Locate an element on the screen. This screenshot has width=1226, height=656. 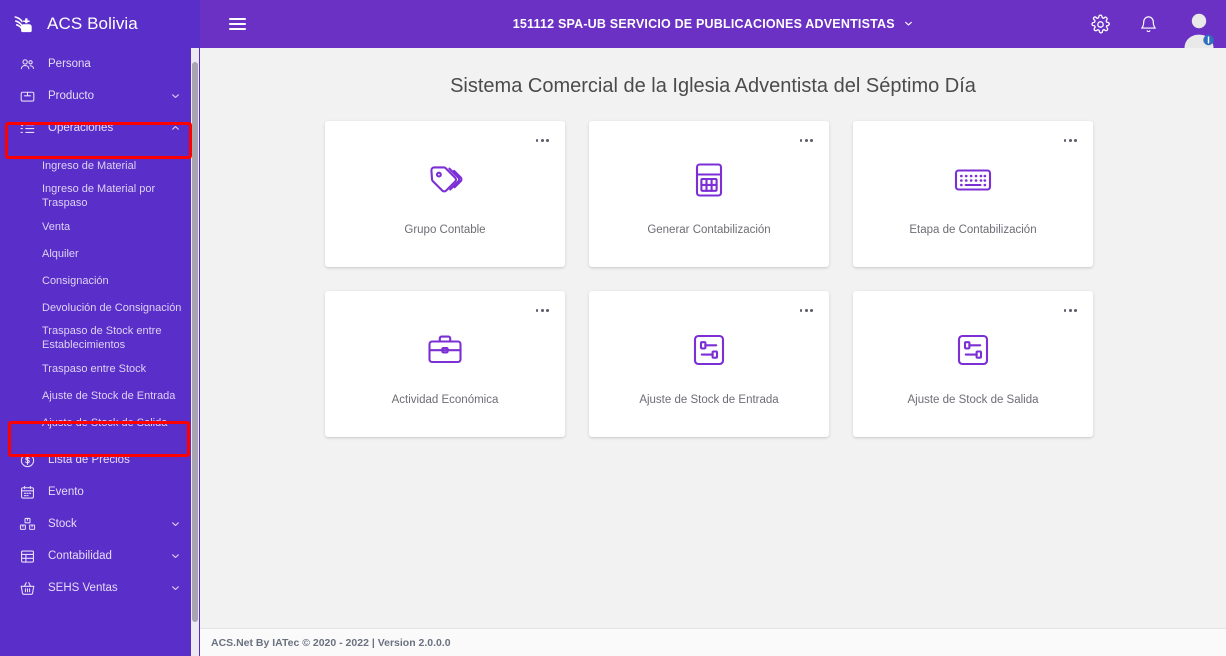
sidebar-item-operaciones: Operaciones is located at coordinates (100, 128).